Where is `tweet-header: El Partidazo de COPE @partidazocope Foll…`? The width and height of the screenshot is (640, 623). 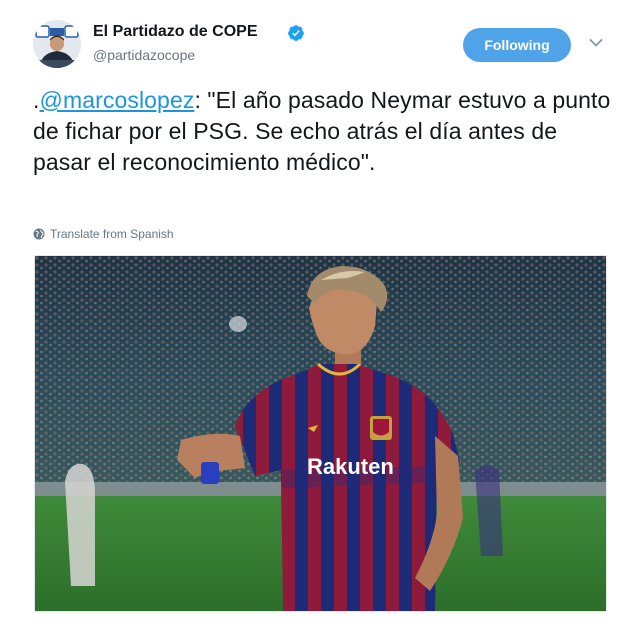 tweet-header: El Partidazo de COPE @partidazocope Foll… is located at coordinates (323, 46).